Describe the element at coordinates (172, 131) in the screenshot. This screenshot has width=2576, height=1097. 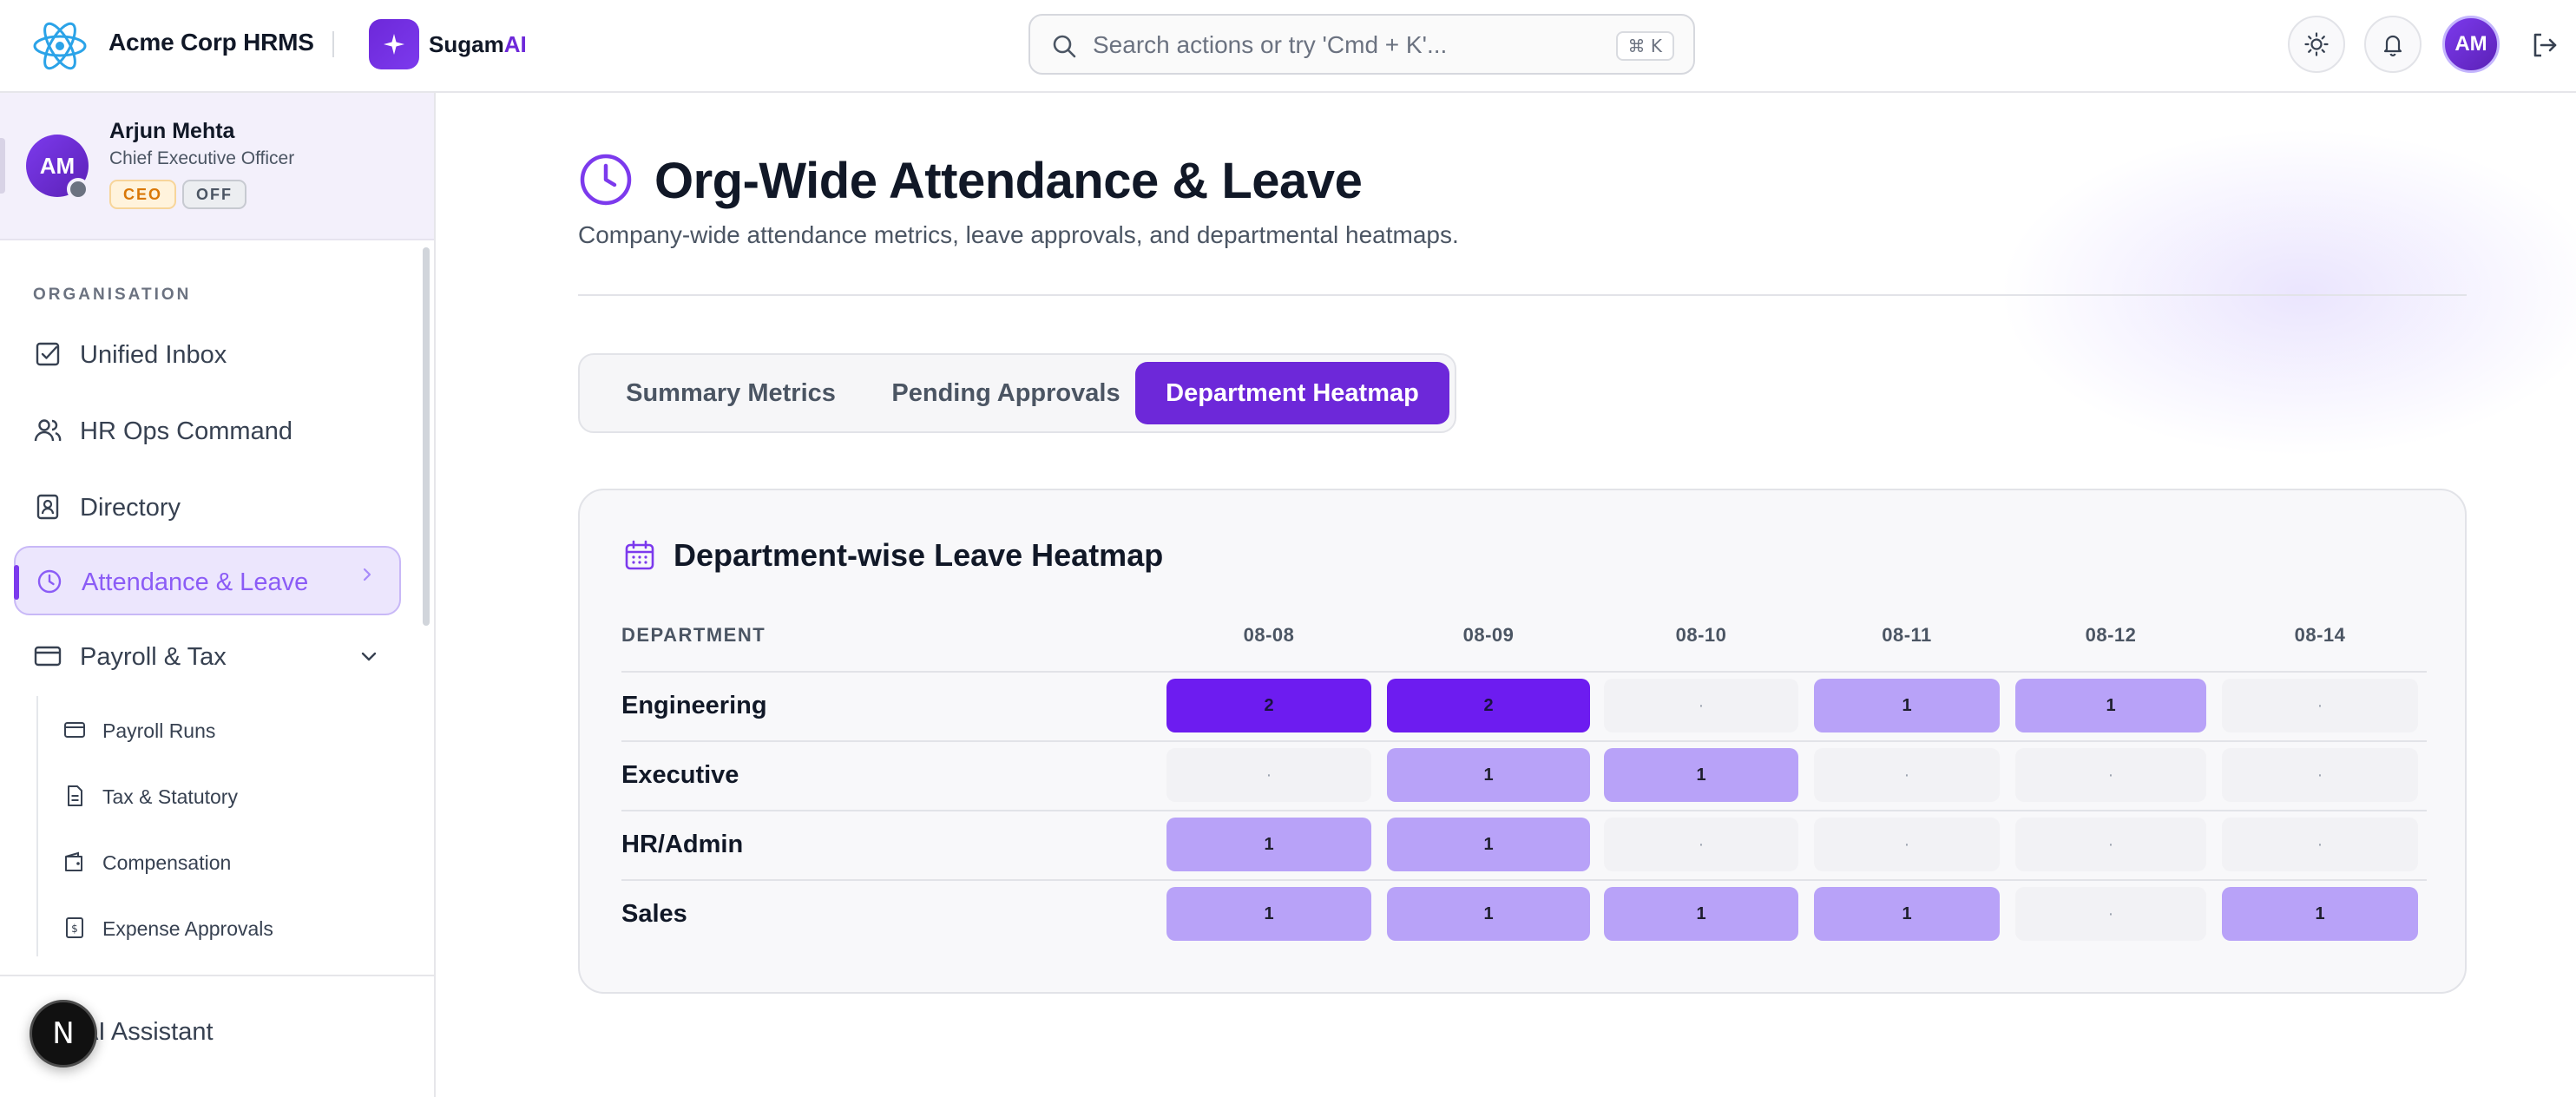
I see `profile-name: Arjun Mehta` at that location.